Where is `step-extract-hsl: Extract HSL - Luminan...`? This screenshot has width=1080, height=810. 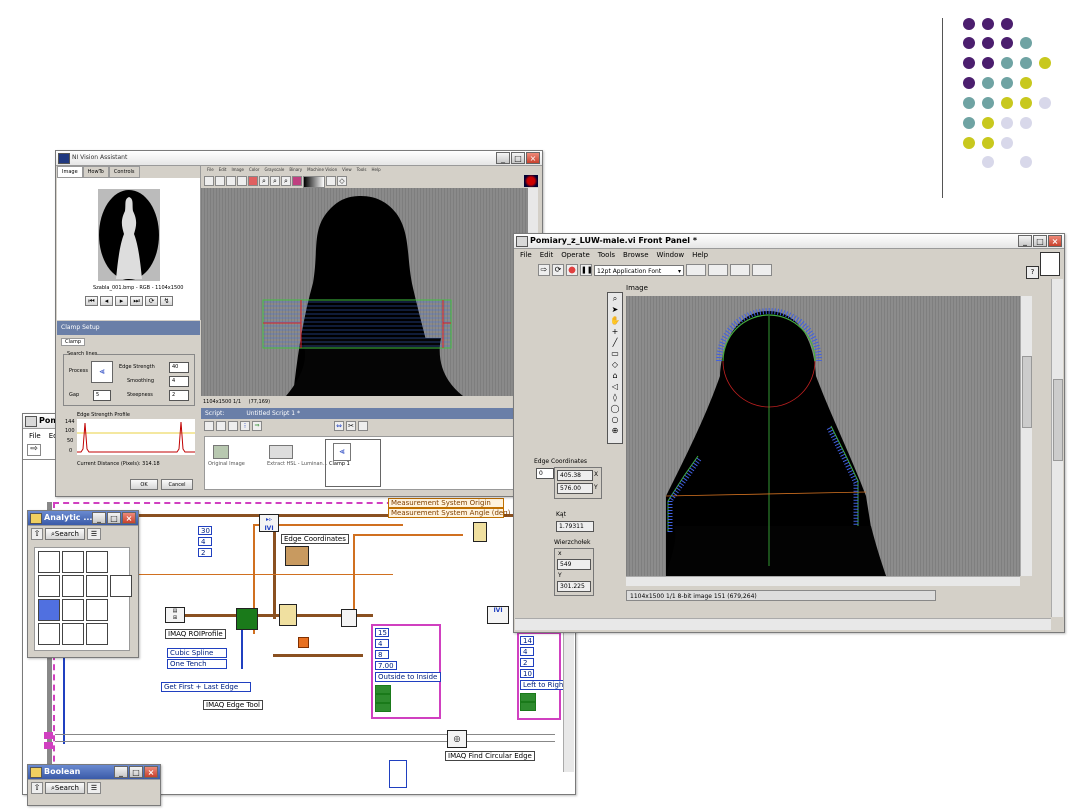
step-extract-hsl: Extract HSL - Luminan... is located at coordinates (297, 464).